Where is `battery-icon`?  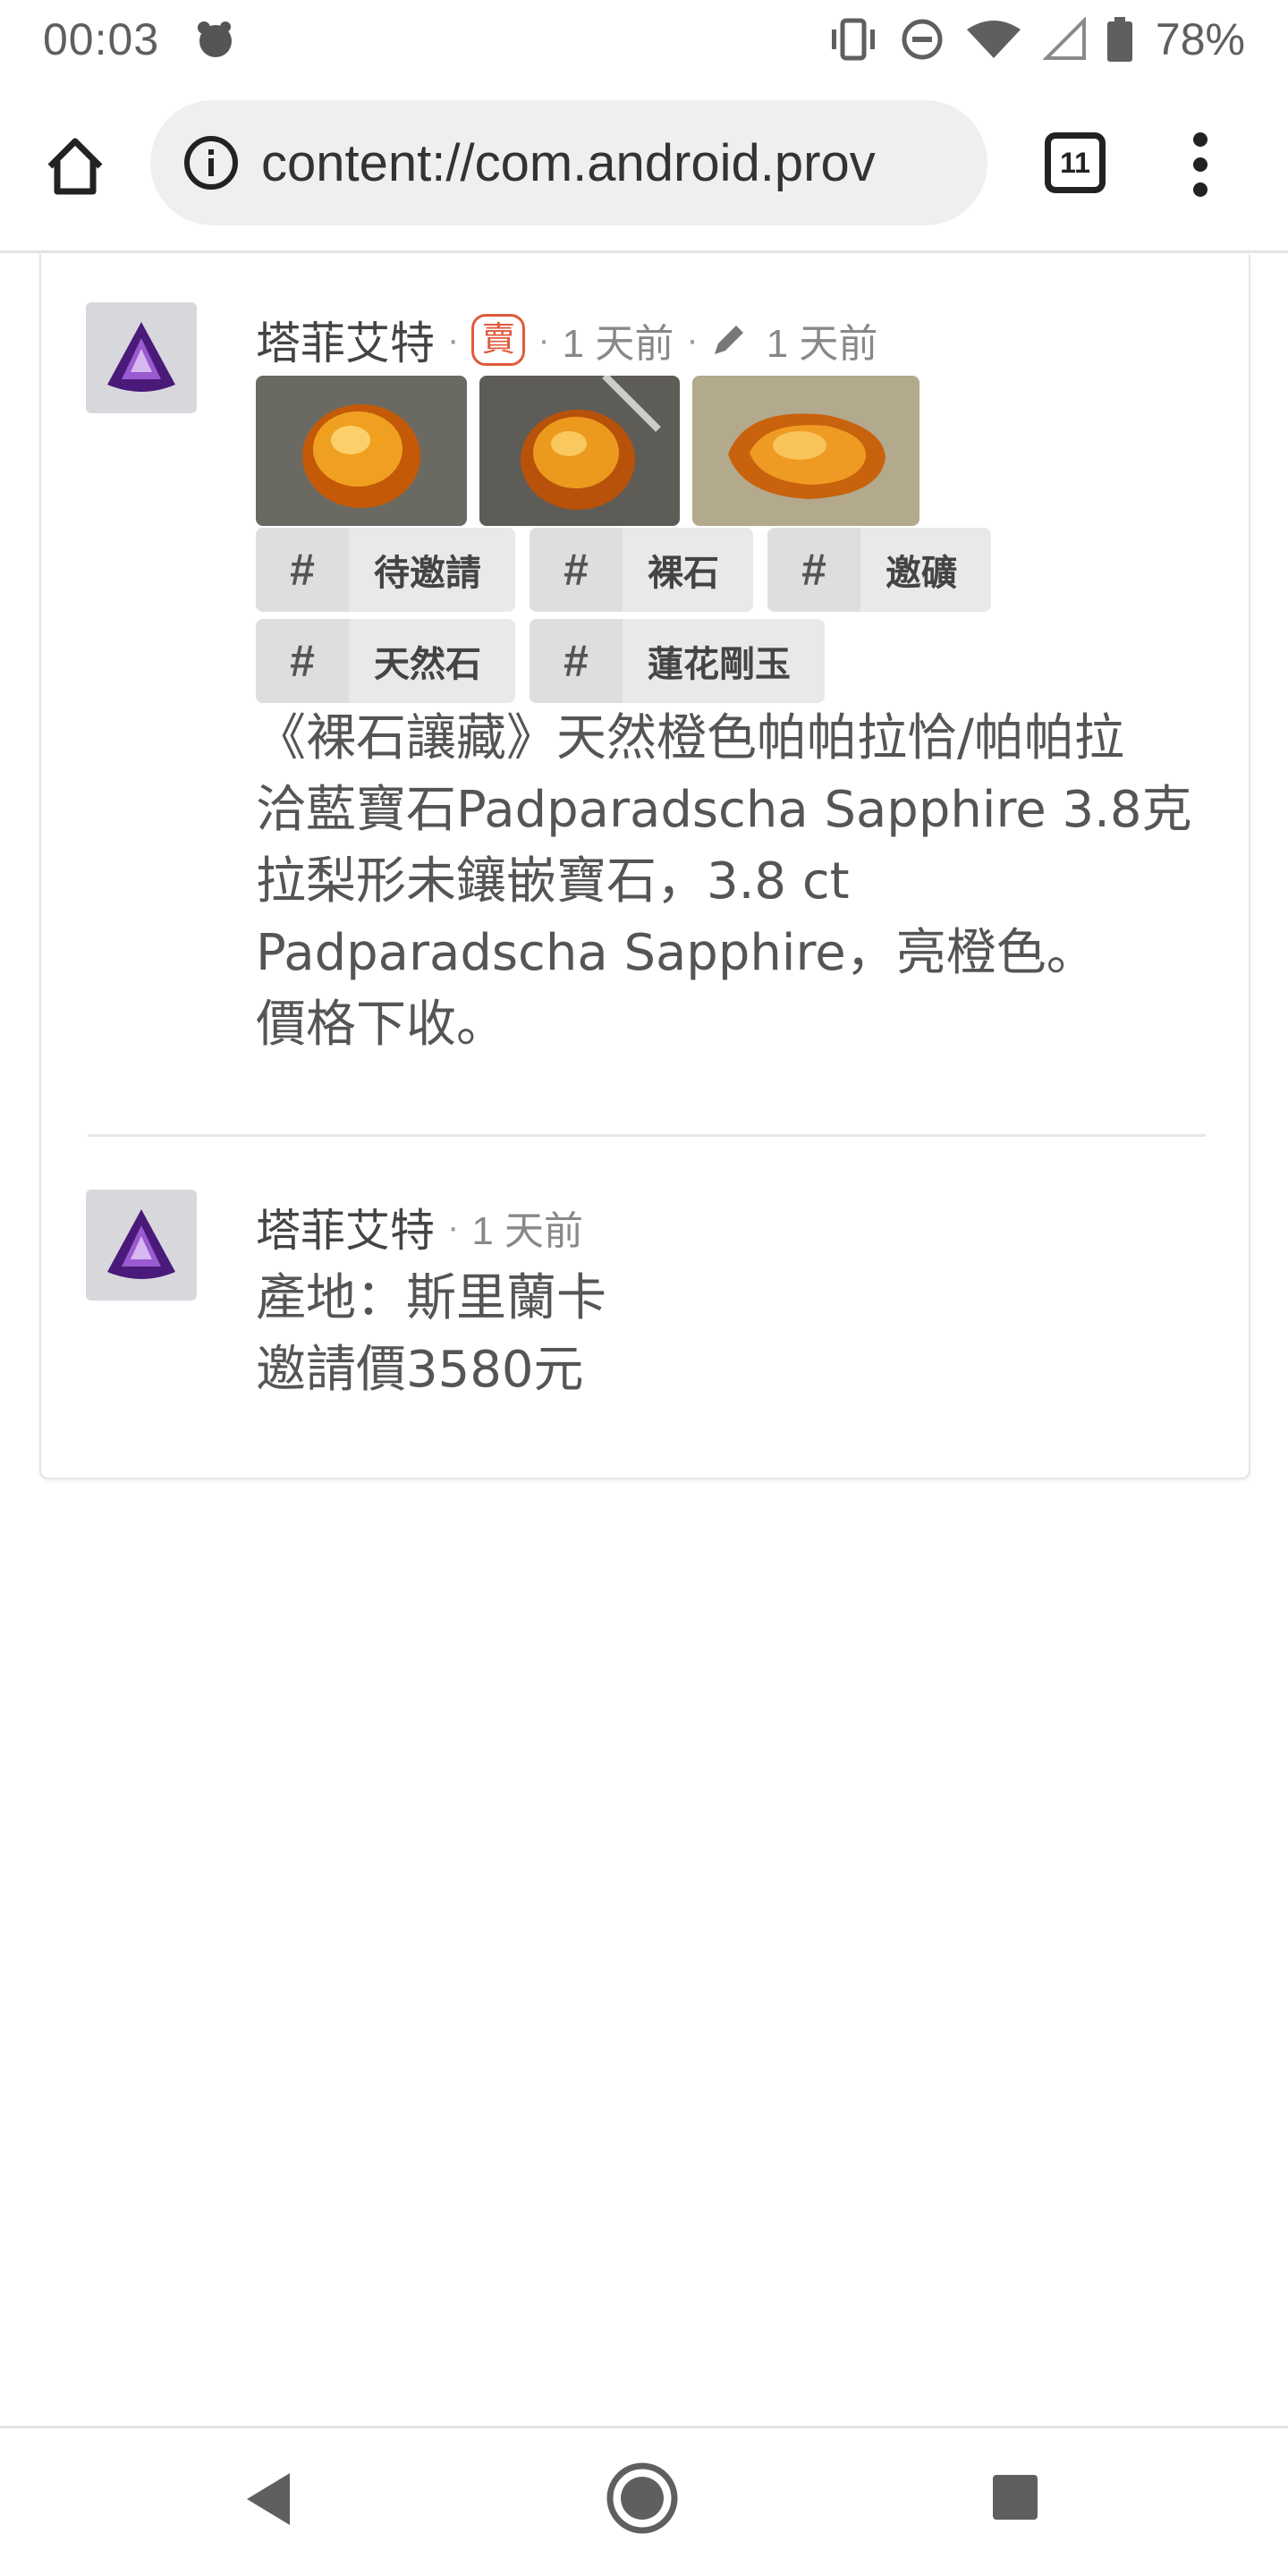 battery-icon is located at coordinates (1119, 39).